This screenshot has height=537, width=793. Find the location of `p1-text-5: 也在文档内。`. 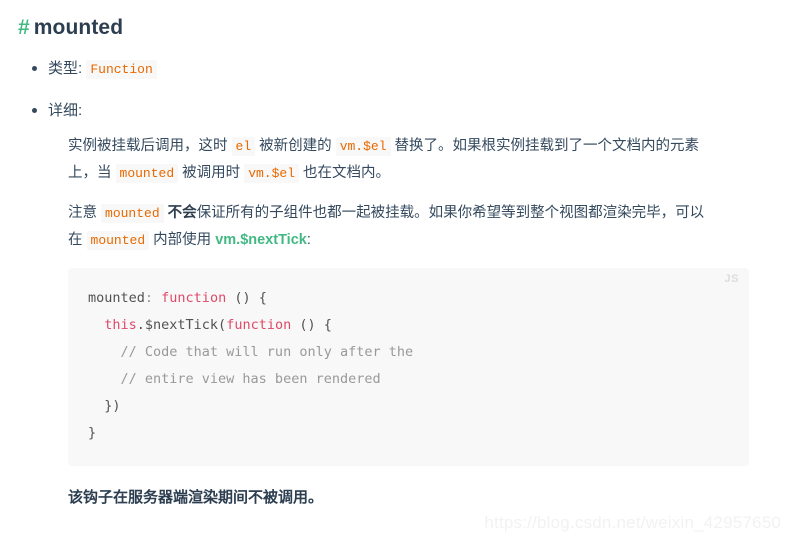

p1-text-5: 也在文档内。 is located at coordinates (345, 172).